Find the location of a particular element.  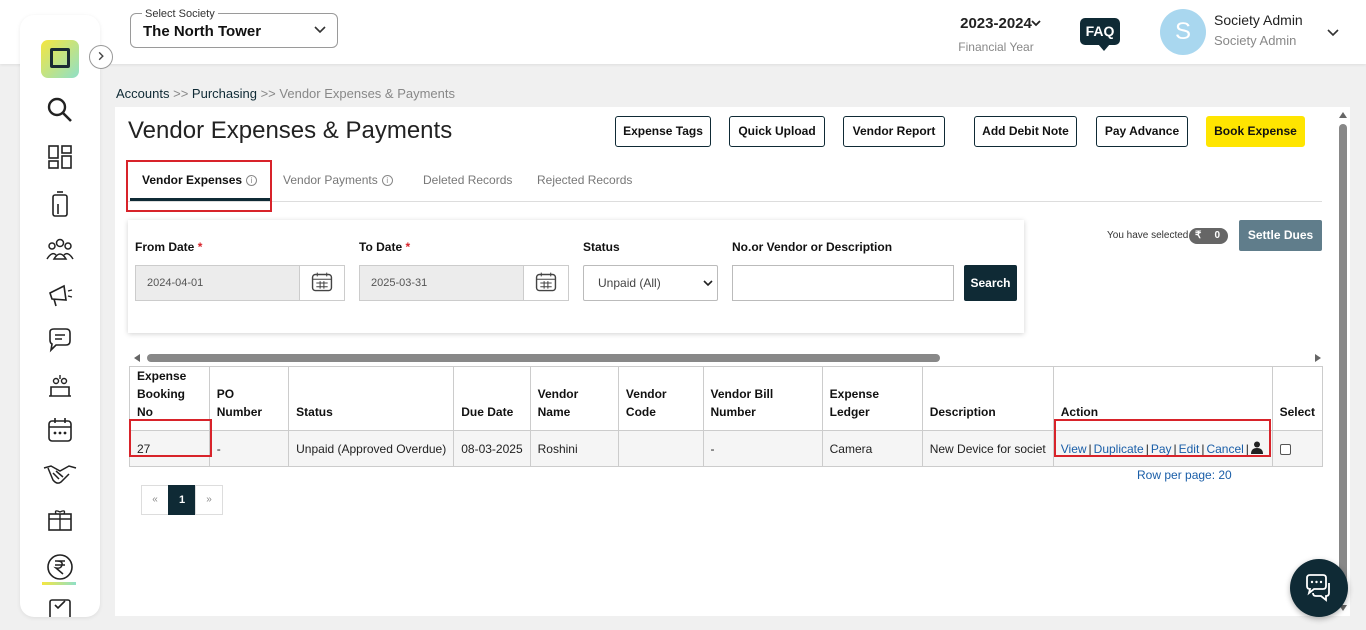

column-header: Due Date is located at coordinates (492, 398).